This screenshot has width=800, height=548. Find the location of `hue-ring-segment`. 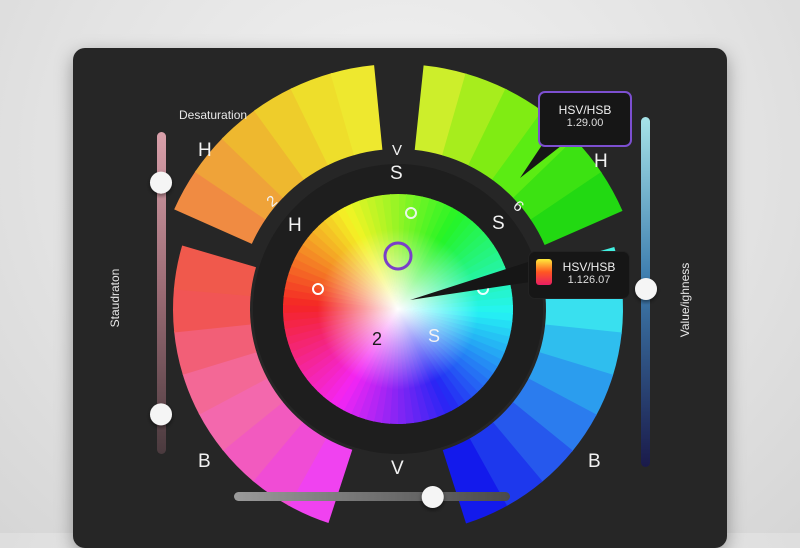

hue-ring-segment is located at coordinates (215, 271).